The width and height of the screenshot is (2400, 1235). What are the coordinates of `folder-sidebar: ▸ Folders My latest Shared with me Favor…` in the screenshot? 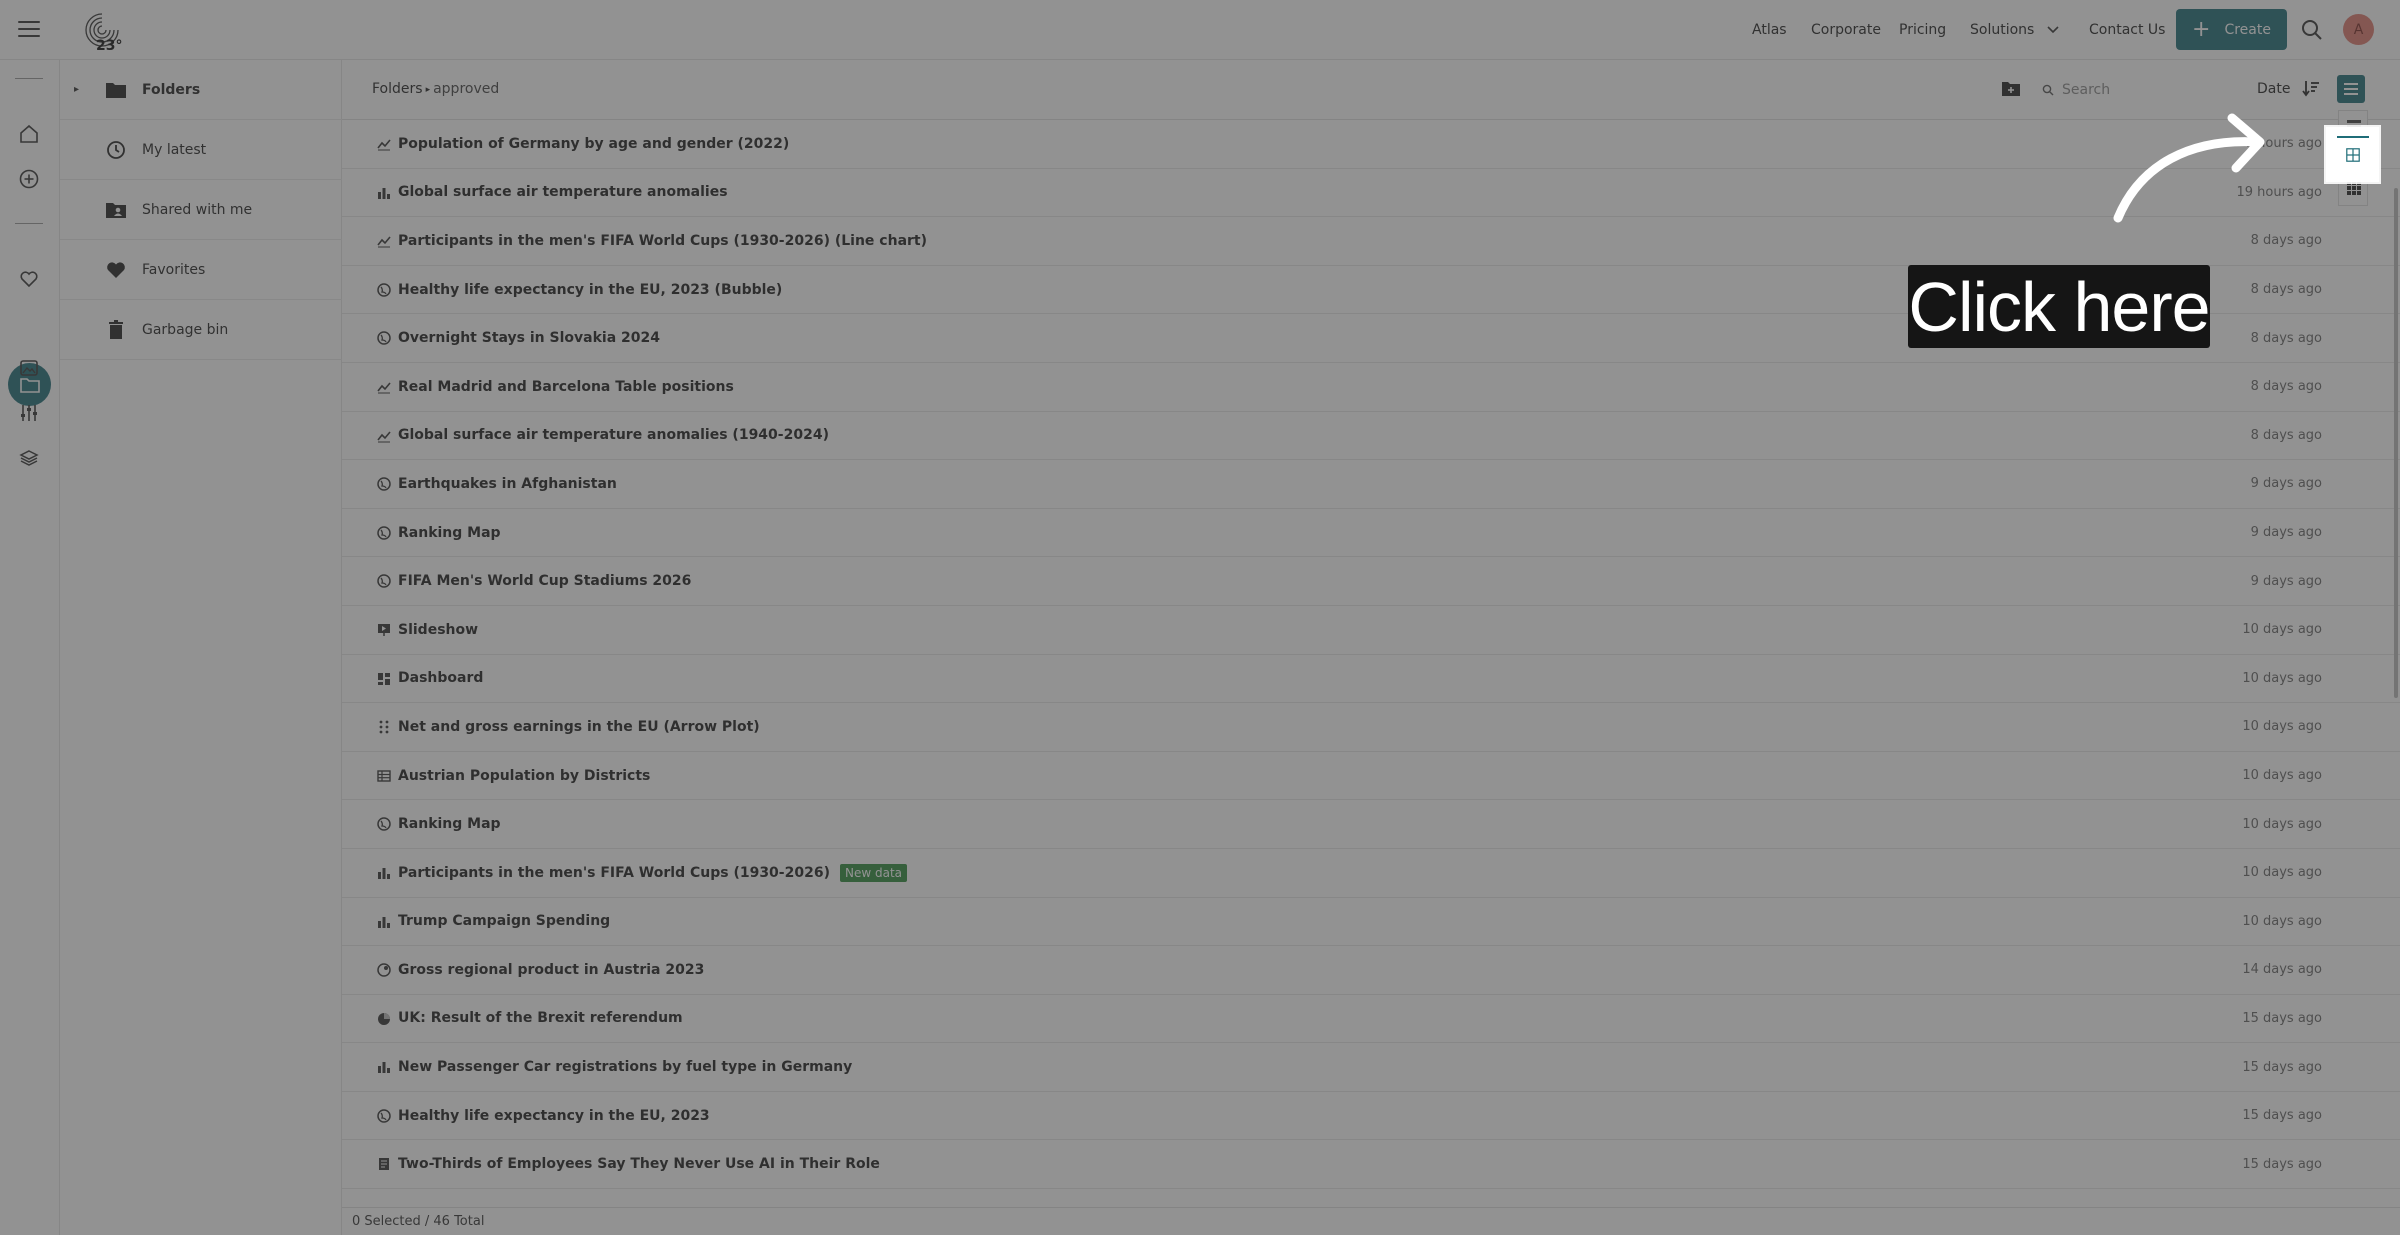 It's located at (201, 647).